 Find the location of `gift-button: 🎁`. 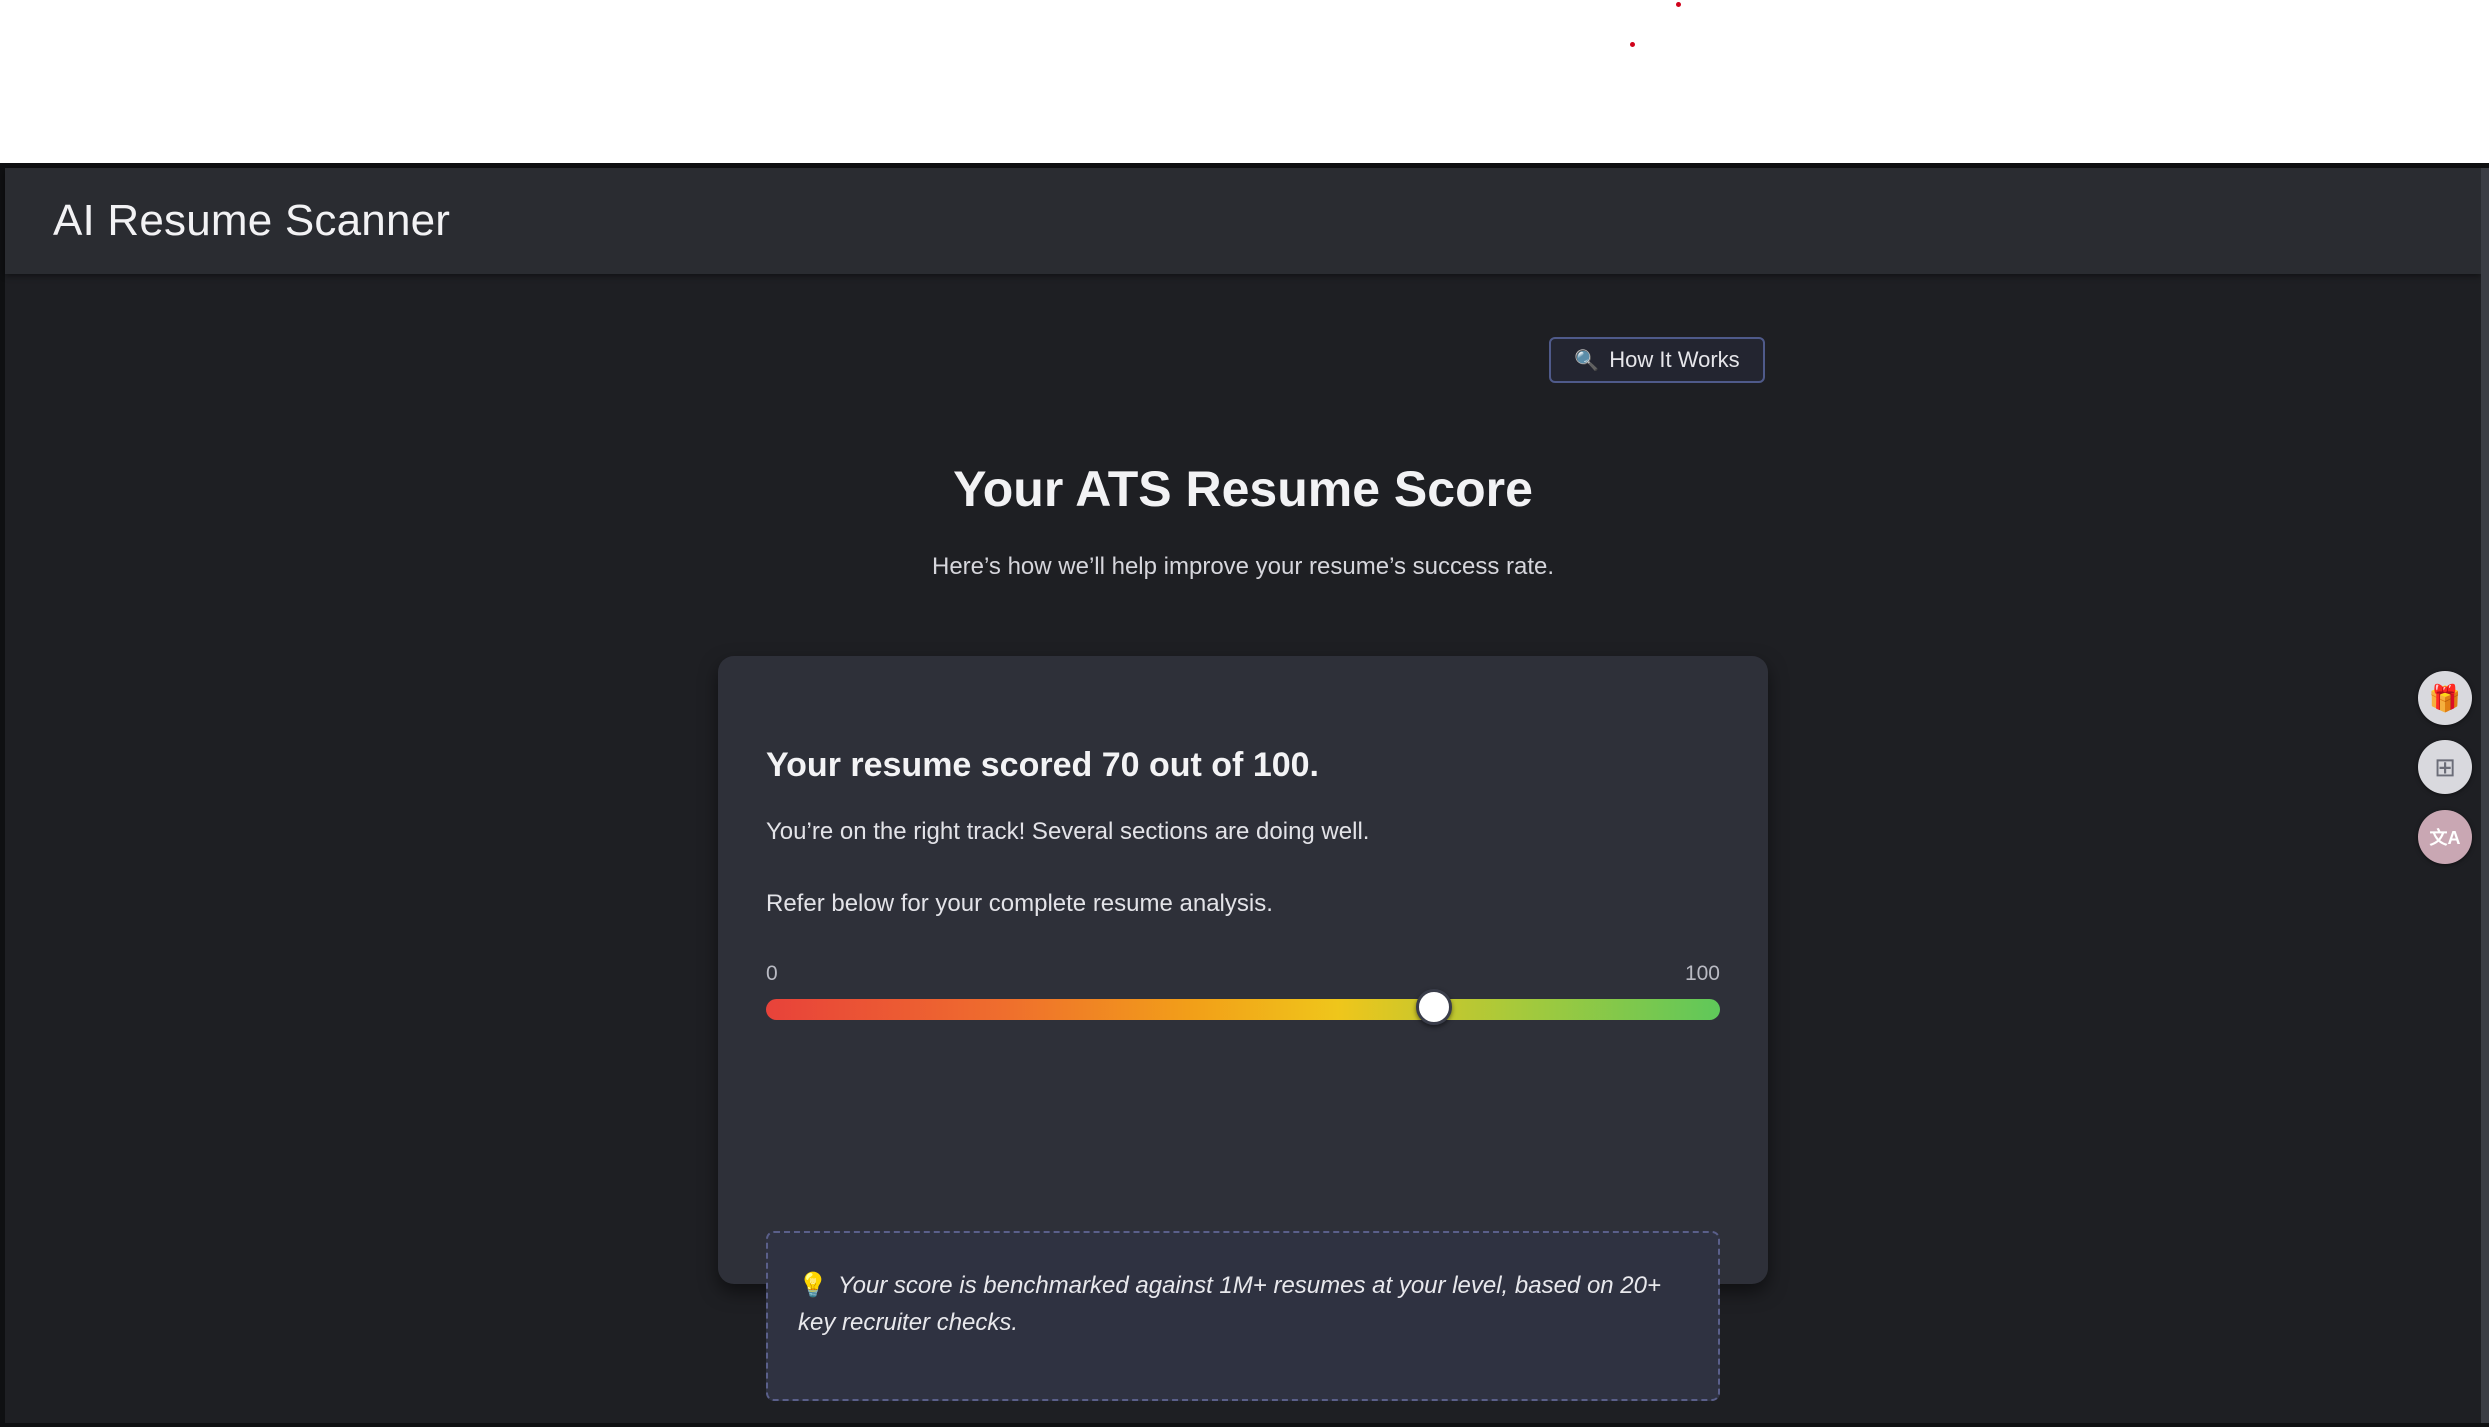

gift-button: 🎁 is located at coordinates (2445, 698).